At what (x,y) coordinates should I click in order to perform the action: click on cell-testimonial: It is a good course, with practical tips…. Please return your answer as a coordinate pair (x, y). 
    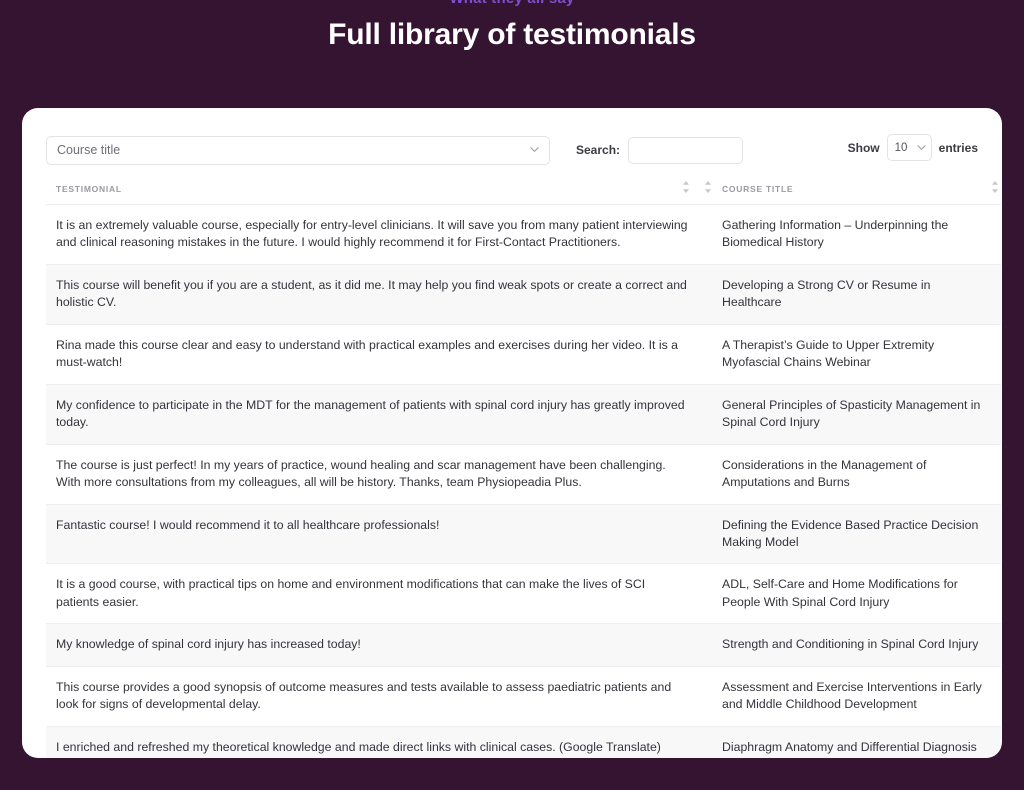
    Looking at the image, I should click on (373, 594).